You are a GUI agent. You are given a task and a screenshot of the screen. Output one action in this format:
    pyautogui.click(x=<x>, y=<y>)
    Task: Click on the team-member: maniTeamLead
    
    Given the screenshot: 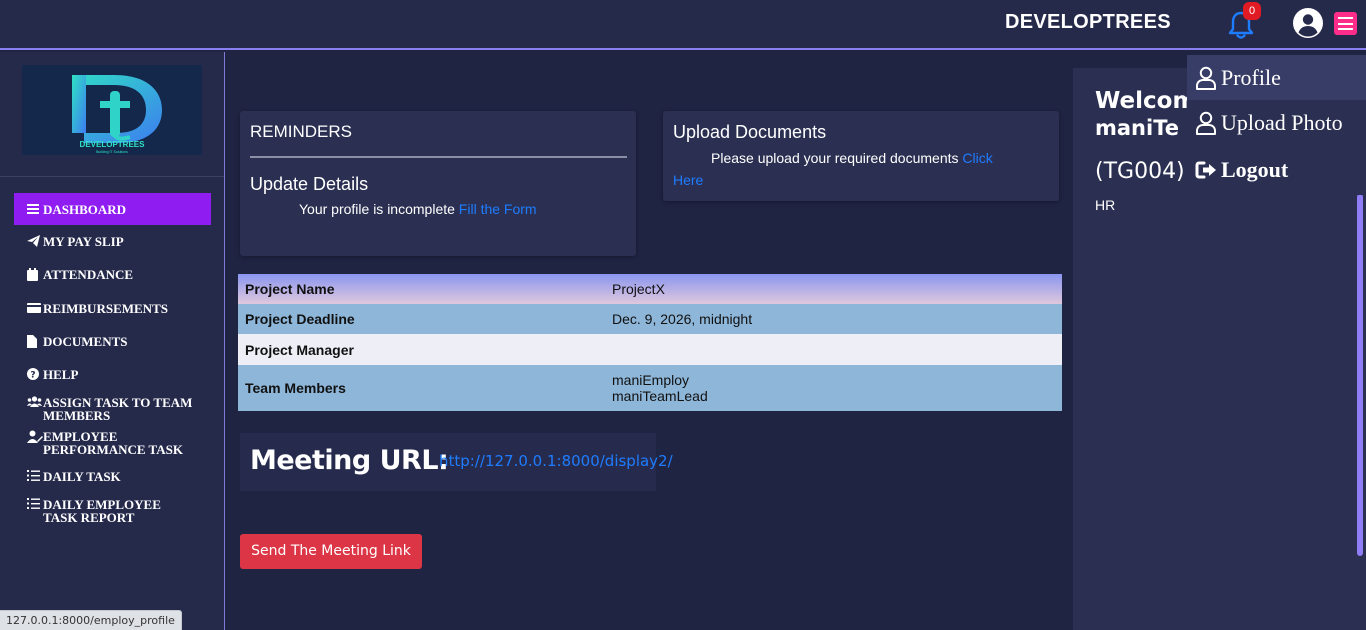 What is the action you would take?
    pyautogui.click(x=660, y=396)
    